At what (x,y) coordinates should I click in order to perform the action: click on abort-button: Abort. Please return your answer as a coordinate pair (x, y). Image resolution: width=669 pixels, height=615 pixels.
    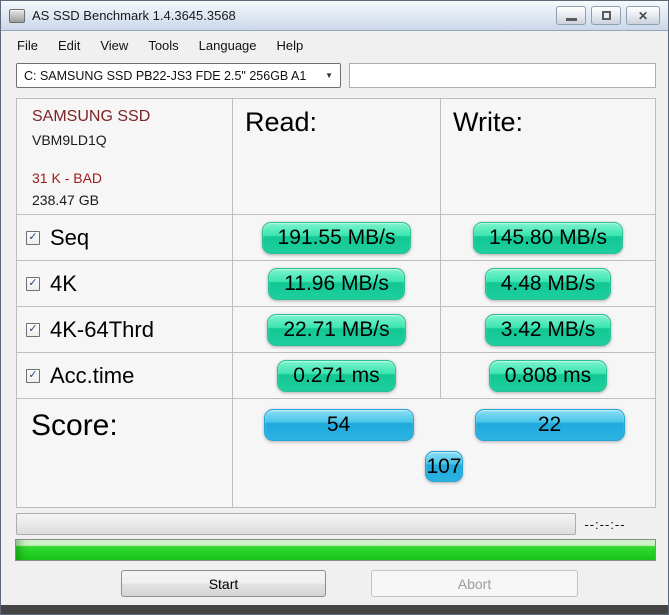
    Looking at the image, I should click on (474, 583).